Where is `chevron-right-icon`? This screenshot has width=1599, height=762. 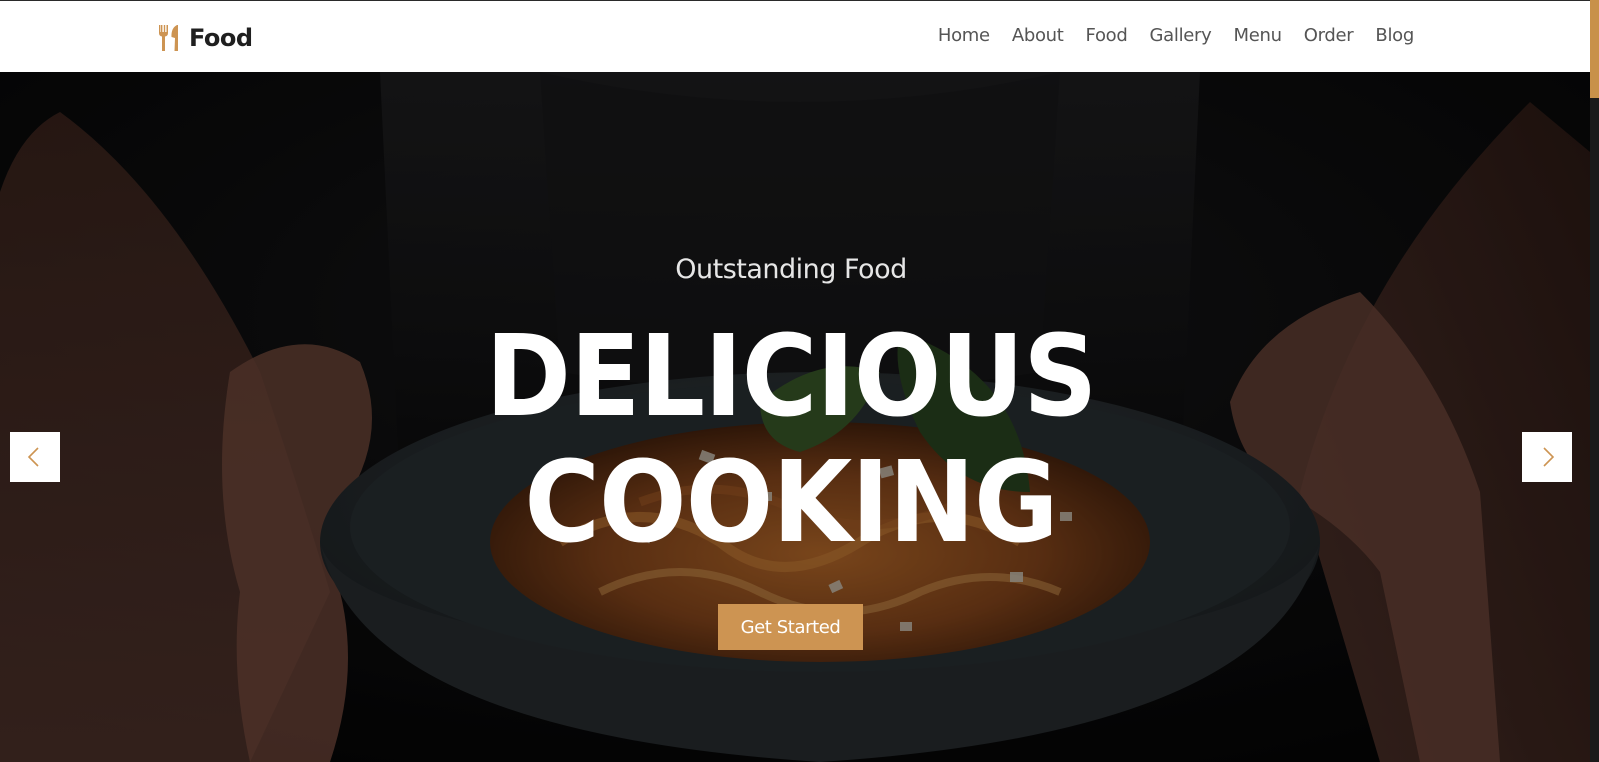
chevron-right-icon is located at coordinates (1549, 457).